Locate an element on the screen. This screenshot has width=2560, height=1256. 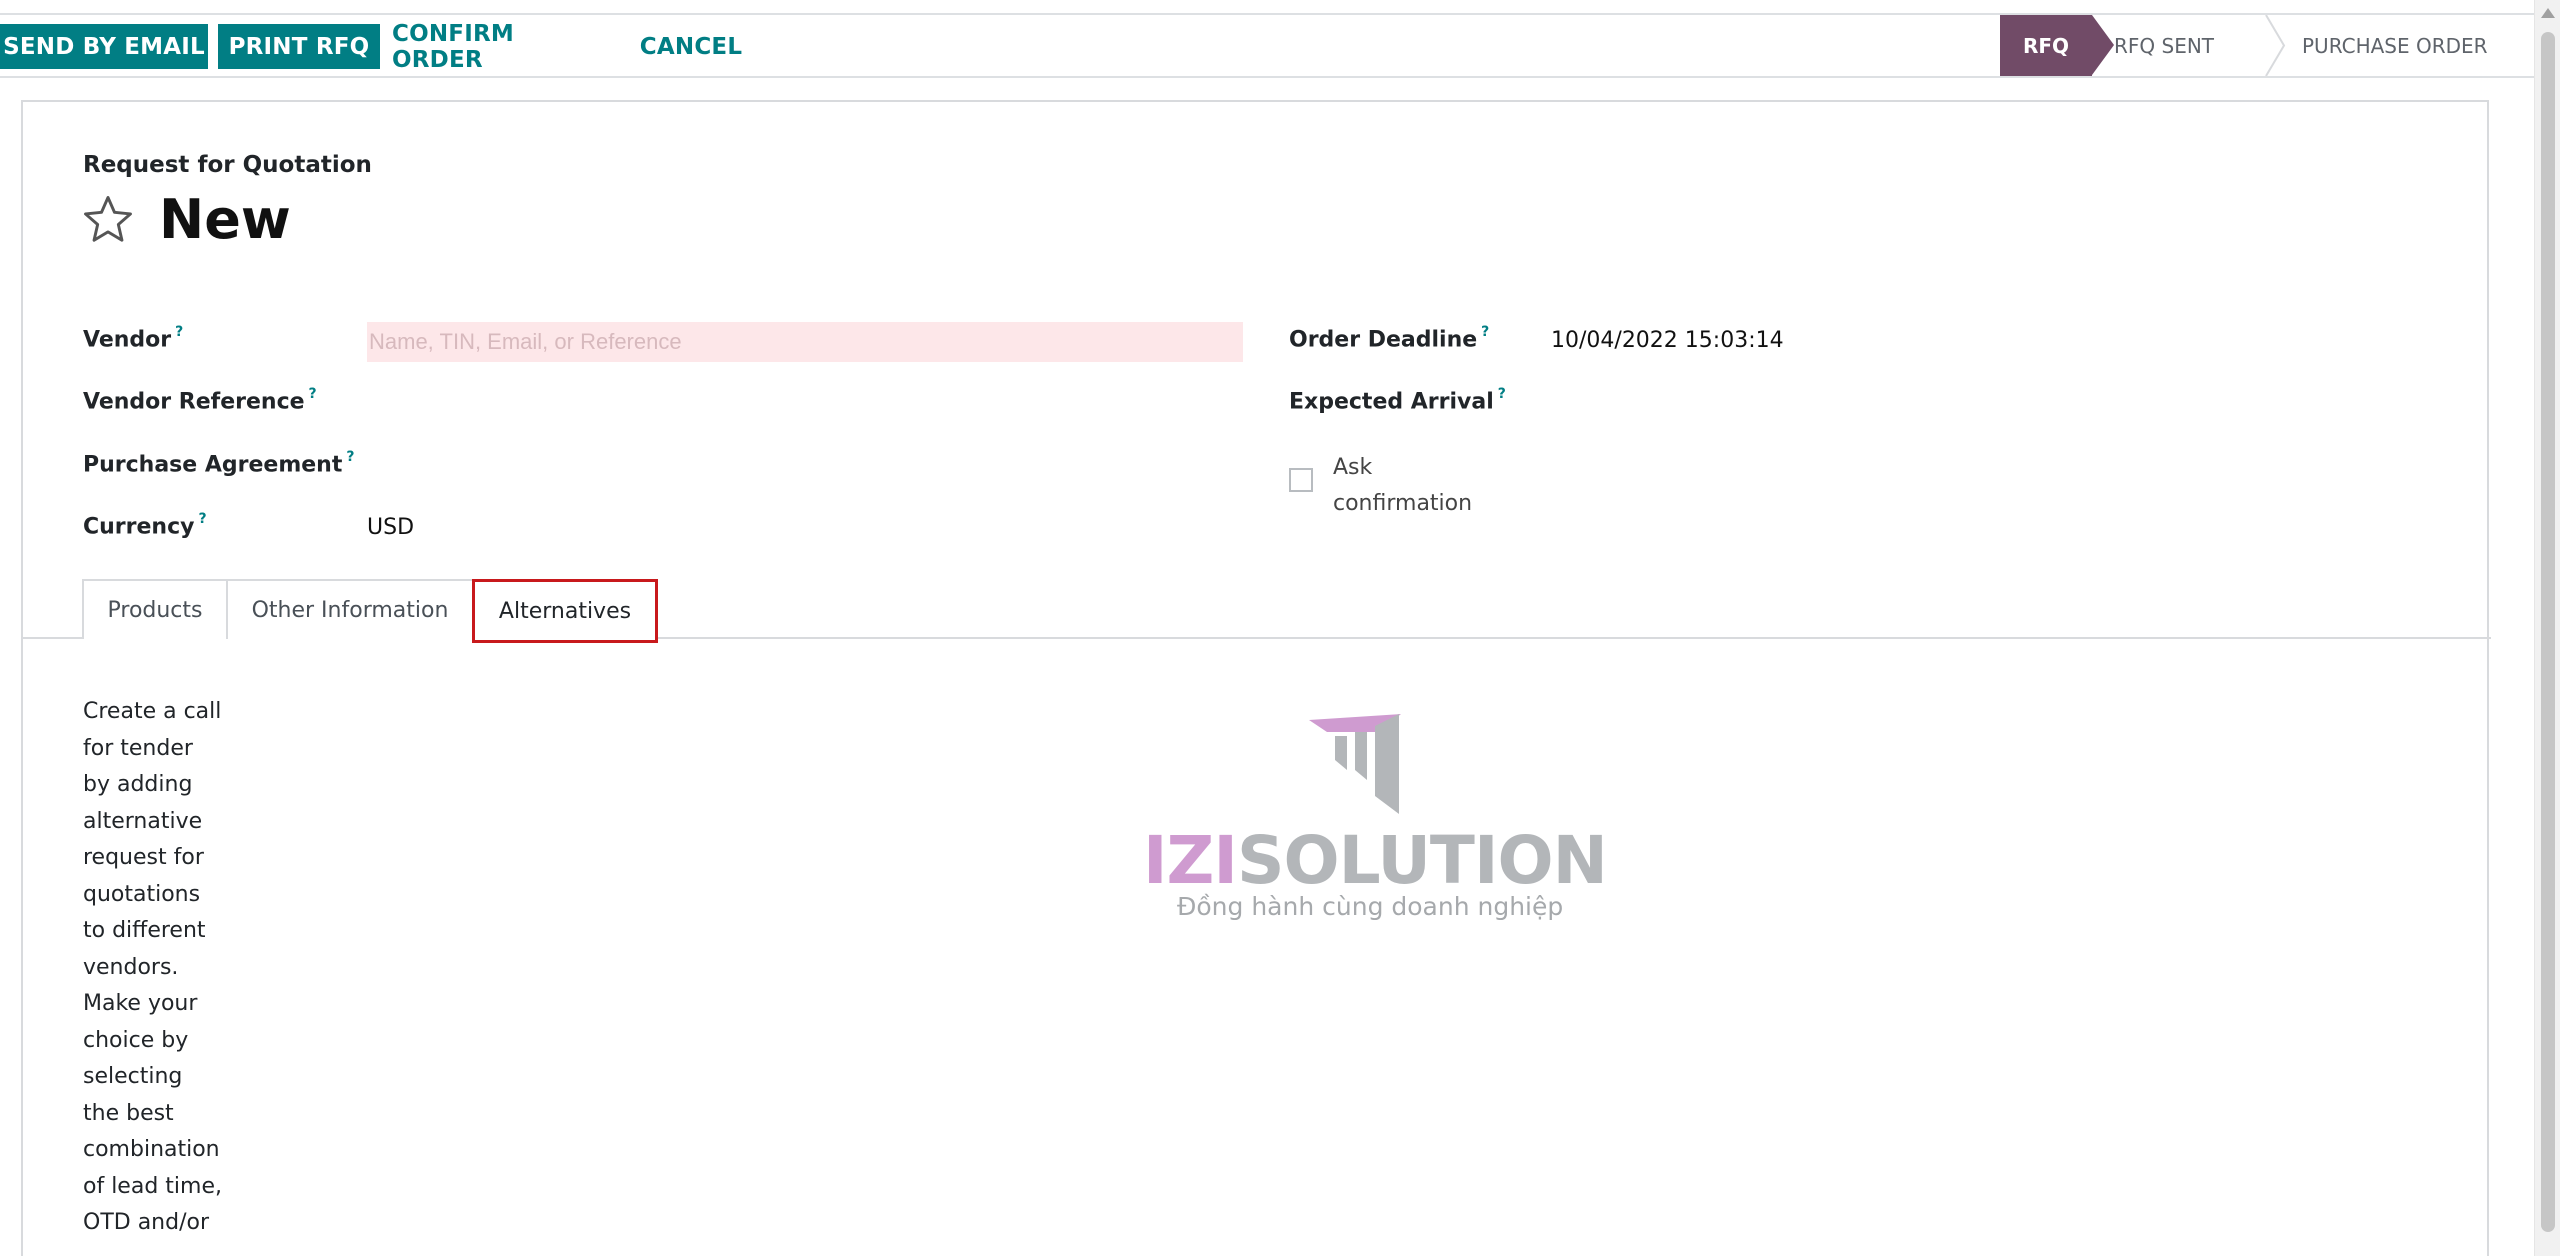
scroll-up-icon is located at coordinates (2548, 13).